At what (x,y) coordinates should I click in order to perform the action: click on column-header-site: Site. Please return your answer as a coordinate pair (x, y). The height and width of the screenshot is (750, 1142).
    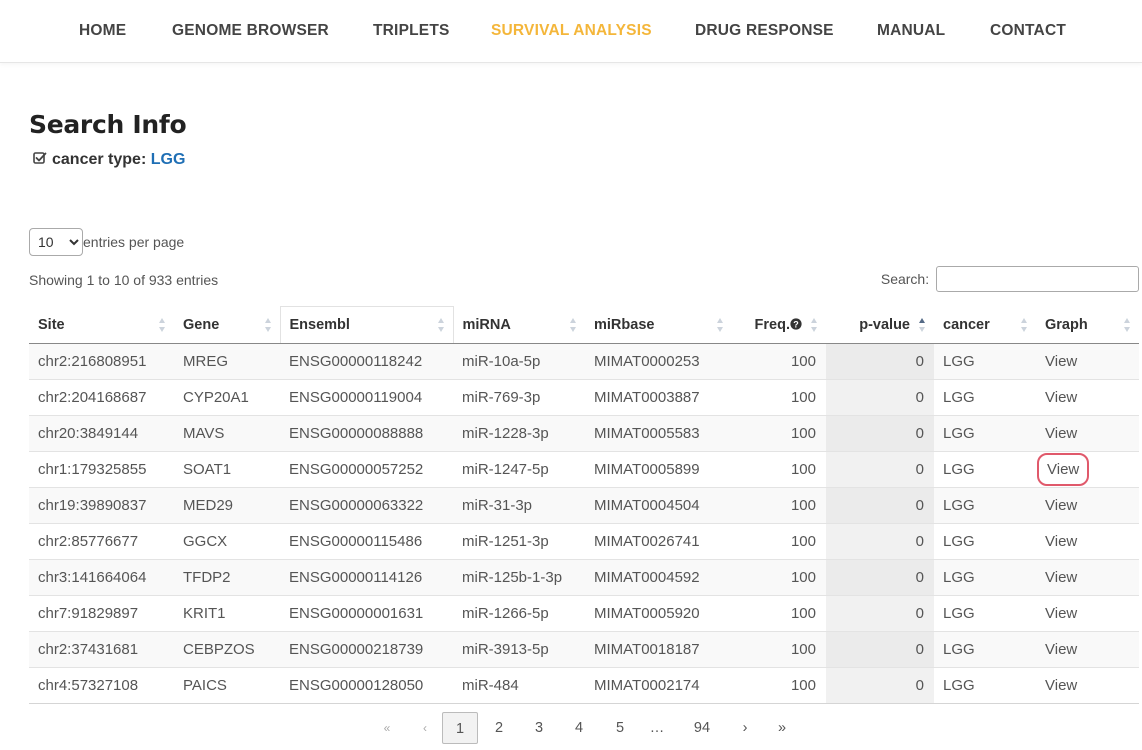
    Looking at the image, I should click on (101, 325).